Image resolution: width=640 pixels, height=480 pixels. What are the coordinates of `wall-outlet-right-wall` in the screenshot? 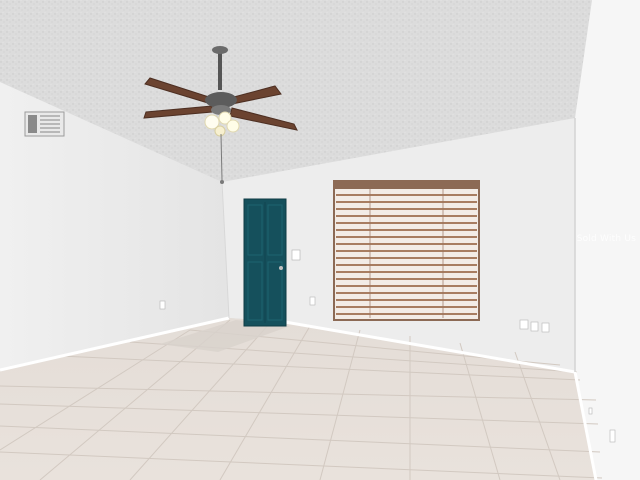 It's located at (612, 436).